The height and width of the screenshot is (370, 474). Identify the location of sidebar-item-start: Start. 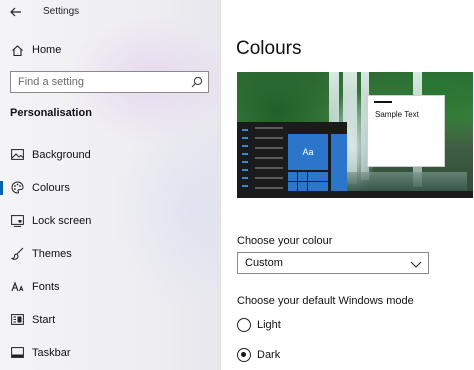
(110, 319).